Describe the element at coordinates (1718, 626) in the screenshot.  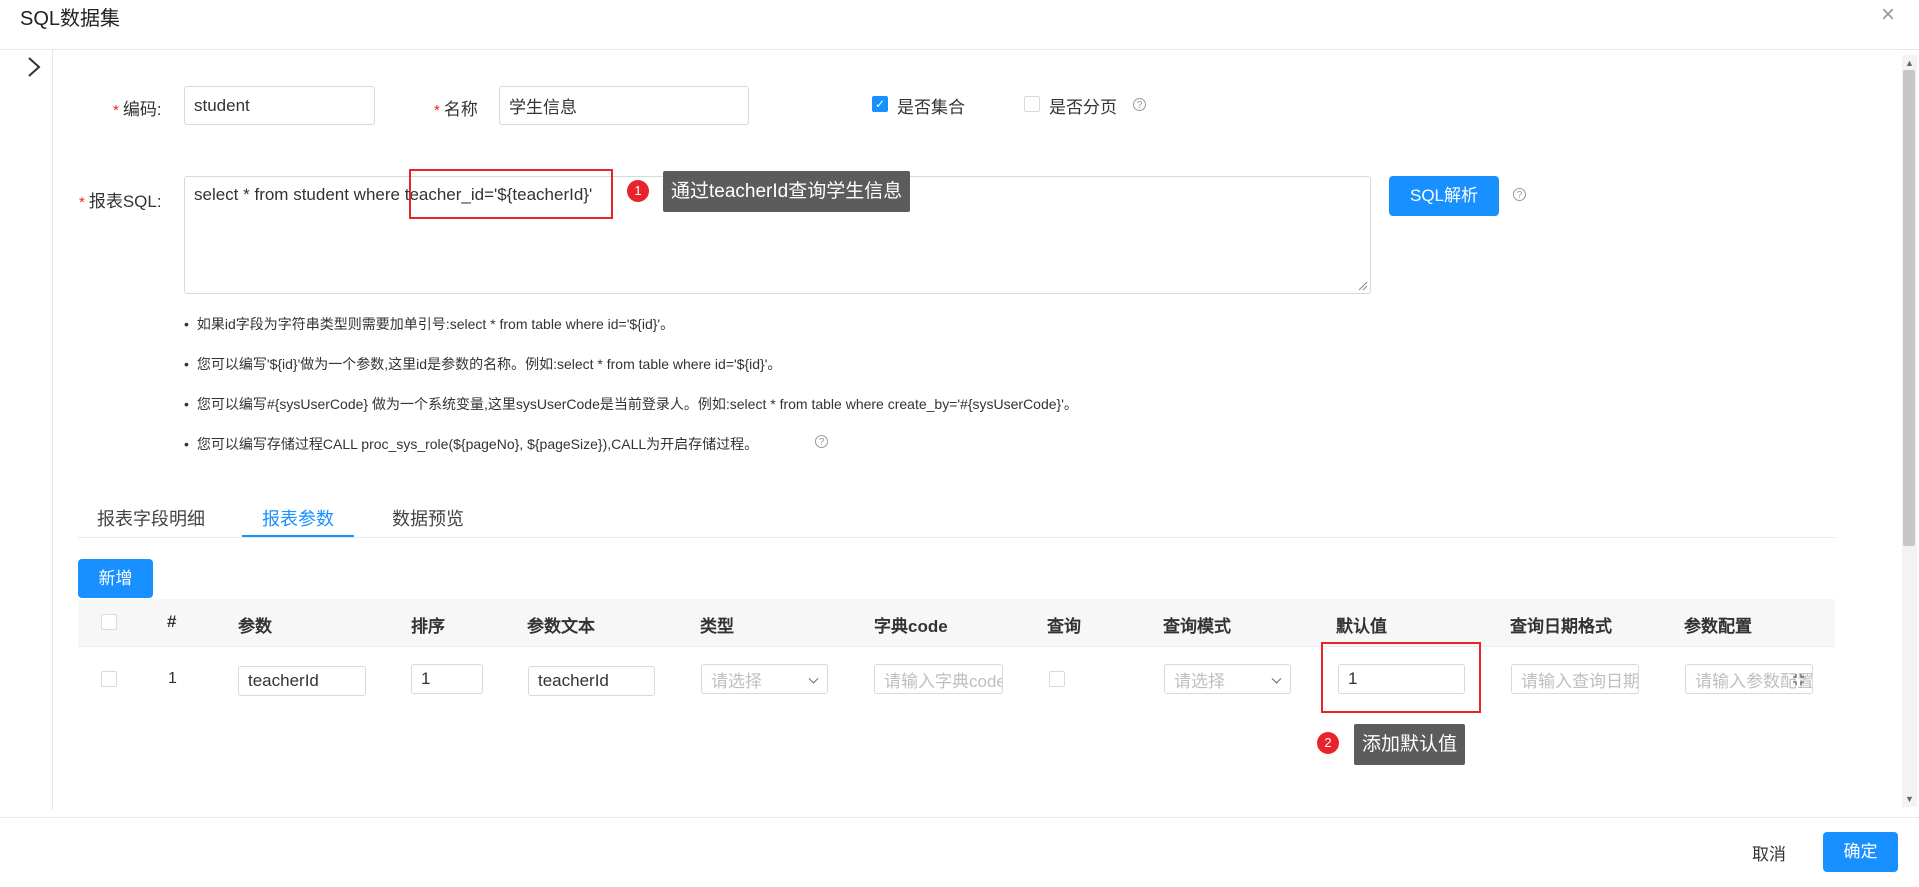
I see `column-header: 参数配置` at that location.